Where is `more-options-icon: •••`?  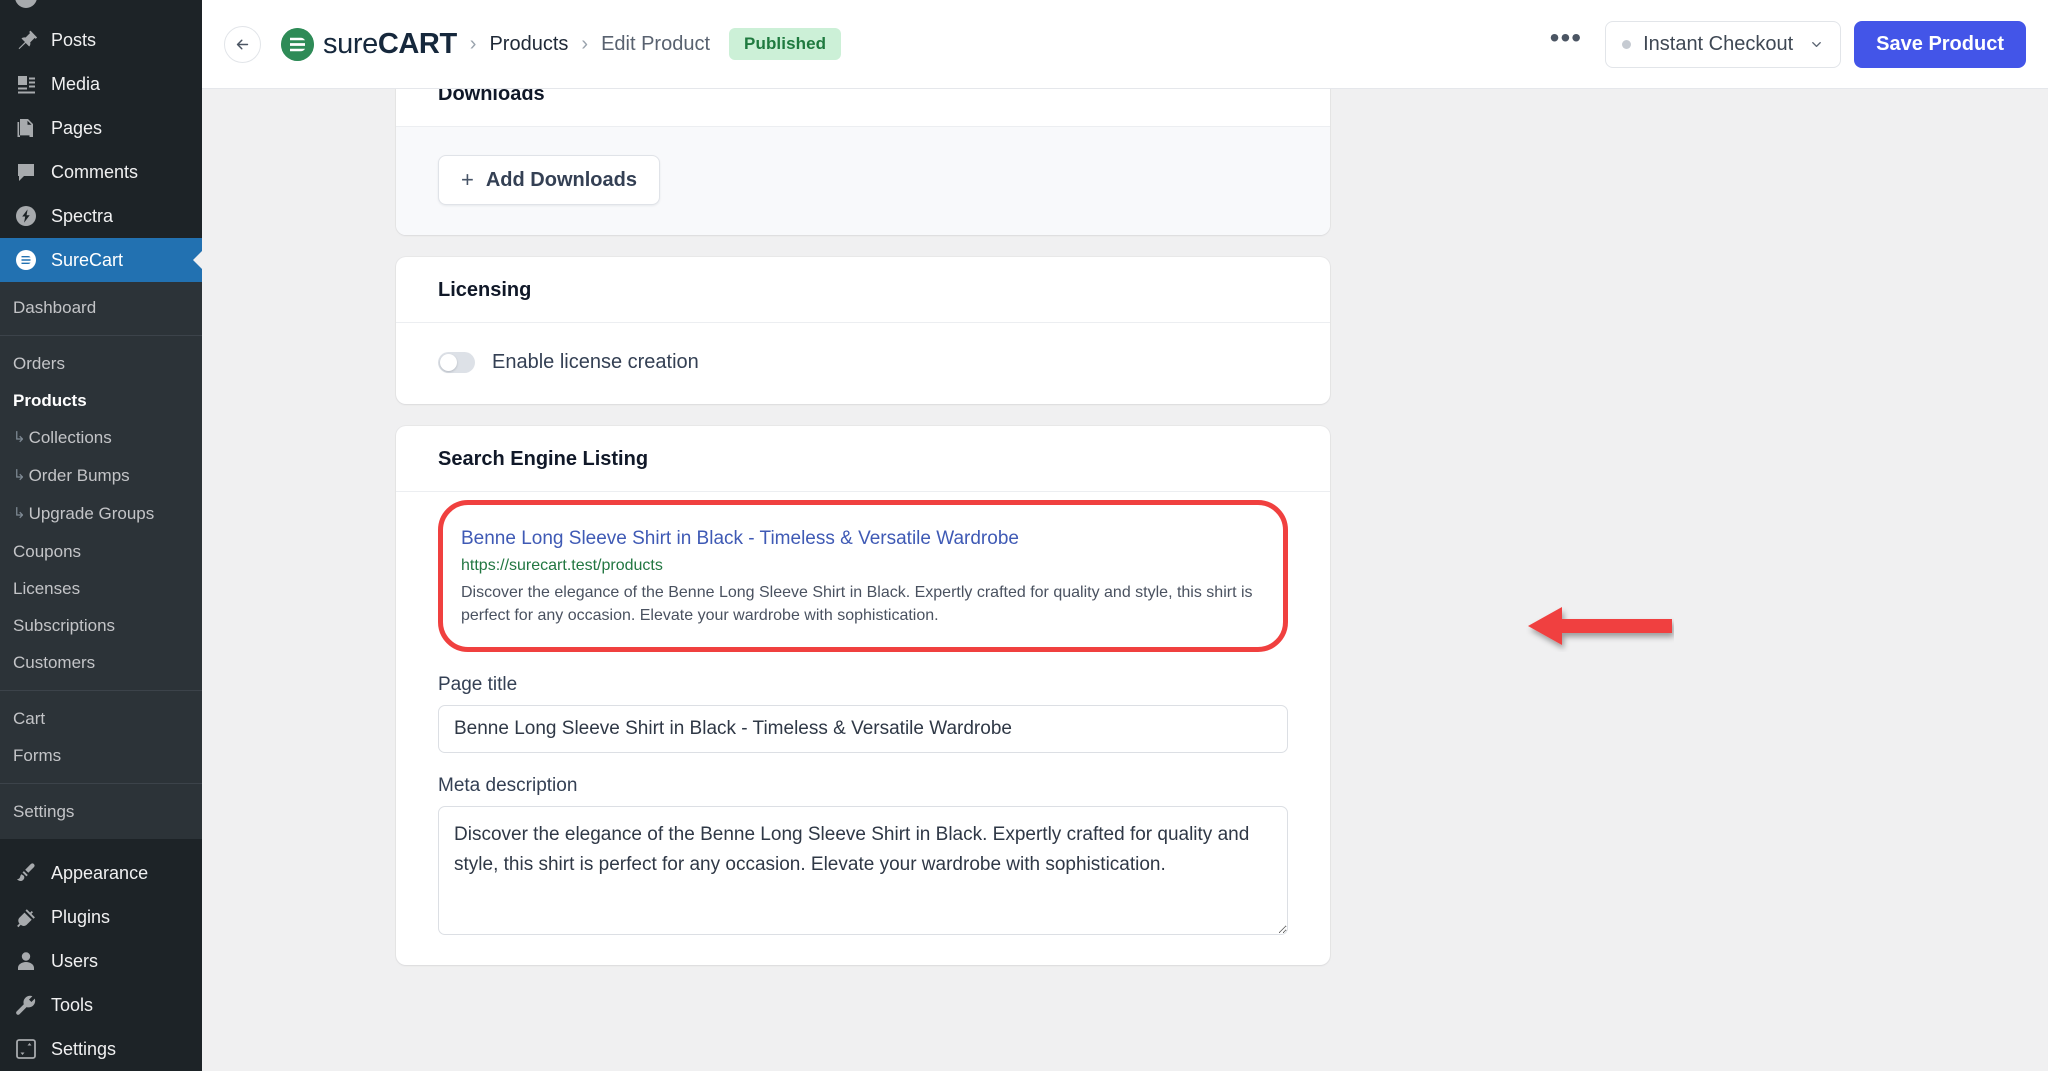 more-options-icon: ••• is located at coordinates (1566, 39).